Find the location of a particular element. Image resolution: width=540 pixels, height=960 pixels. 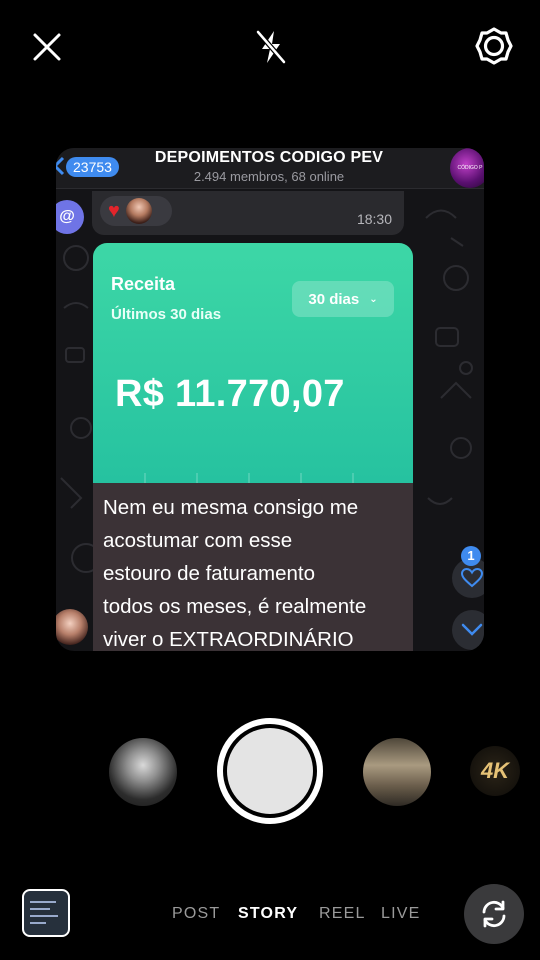

caption-line: acostumar com esse is located at coordinates (198, 540).